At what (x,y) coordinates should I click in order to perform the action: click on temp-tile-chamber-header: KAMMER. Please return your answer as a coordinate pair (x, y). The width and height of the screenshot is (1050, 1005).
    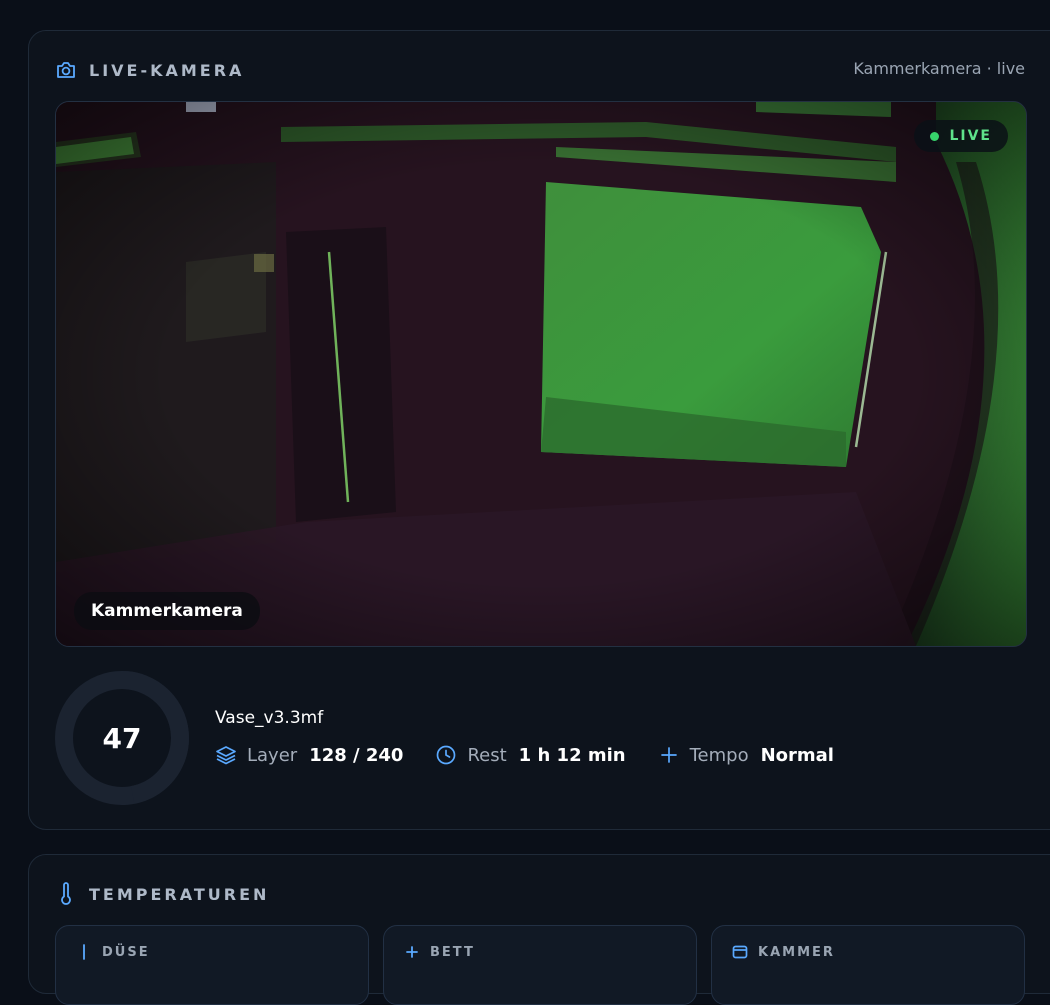
    Looking at the image, I should click on (783, 952).